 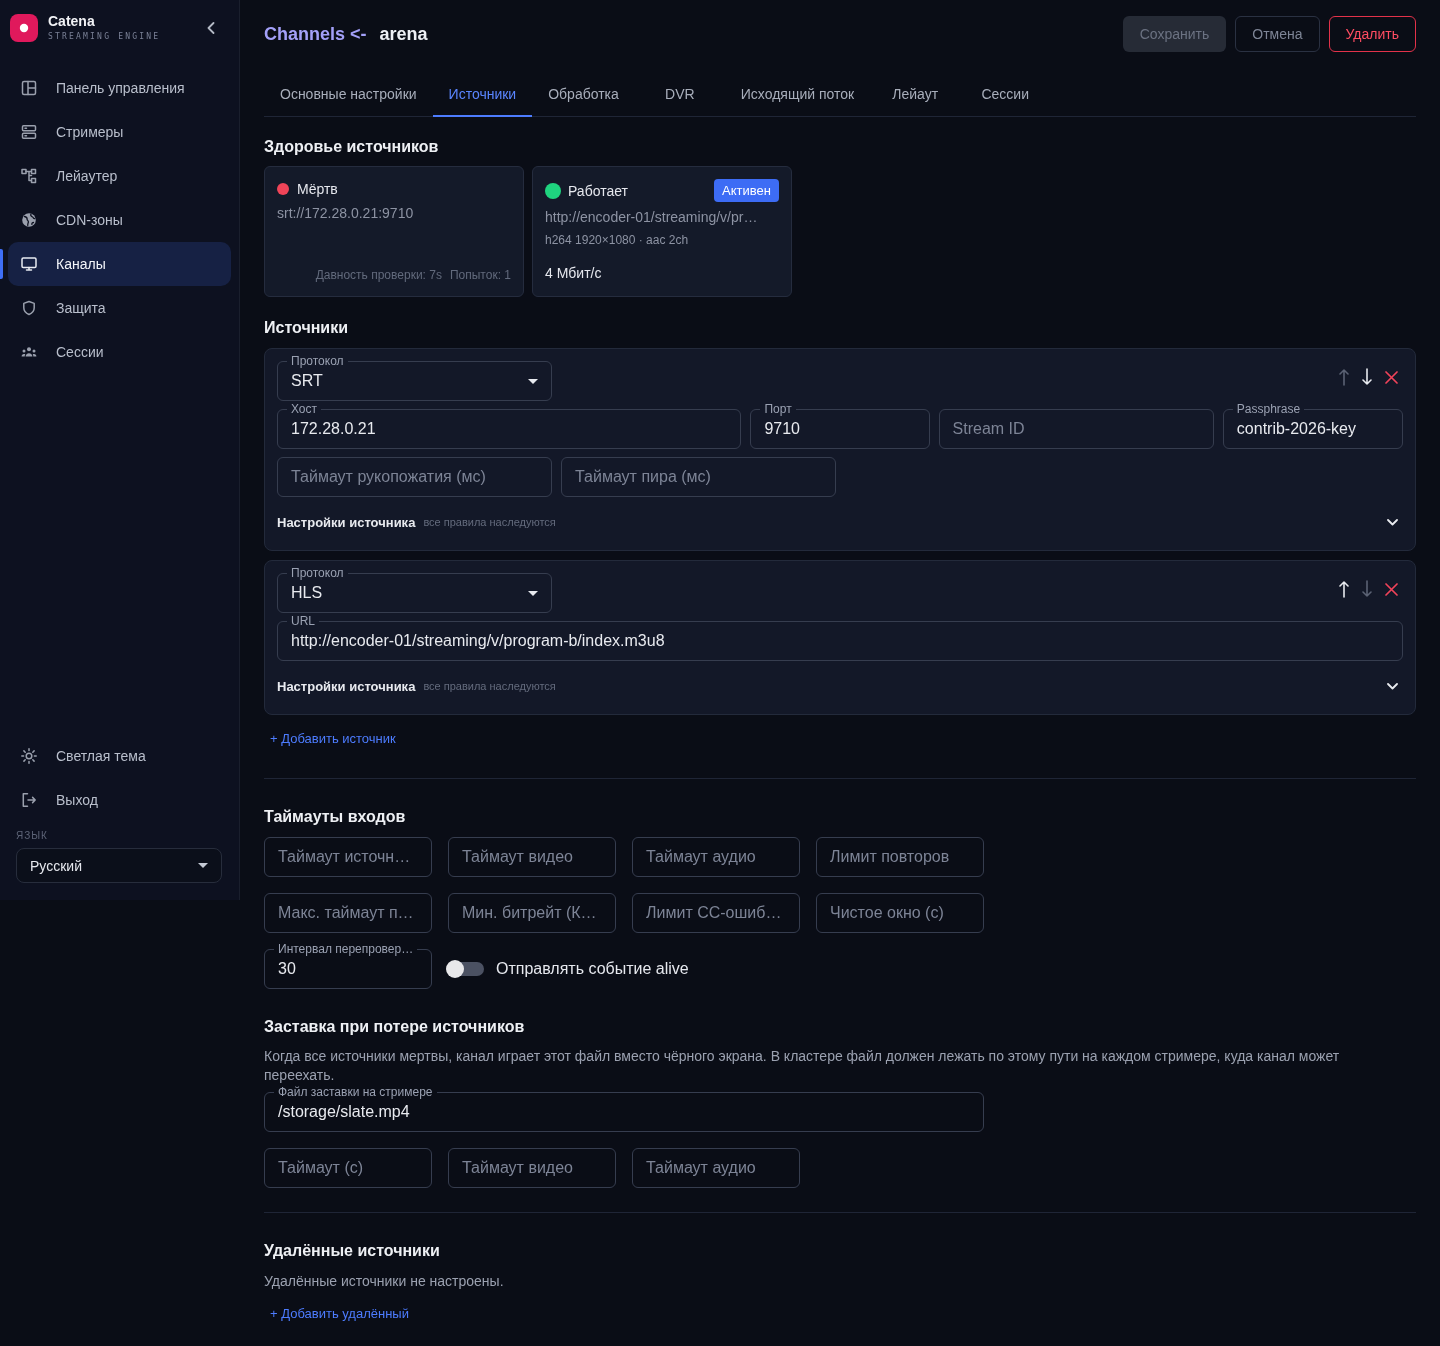 What do you see at coordinates (304, 409) in the screenshot?
I see `field-label: Хост` at bounding box center [304, 409].